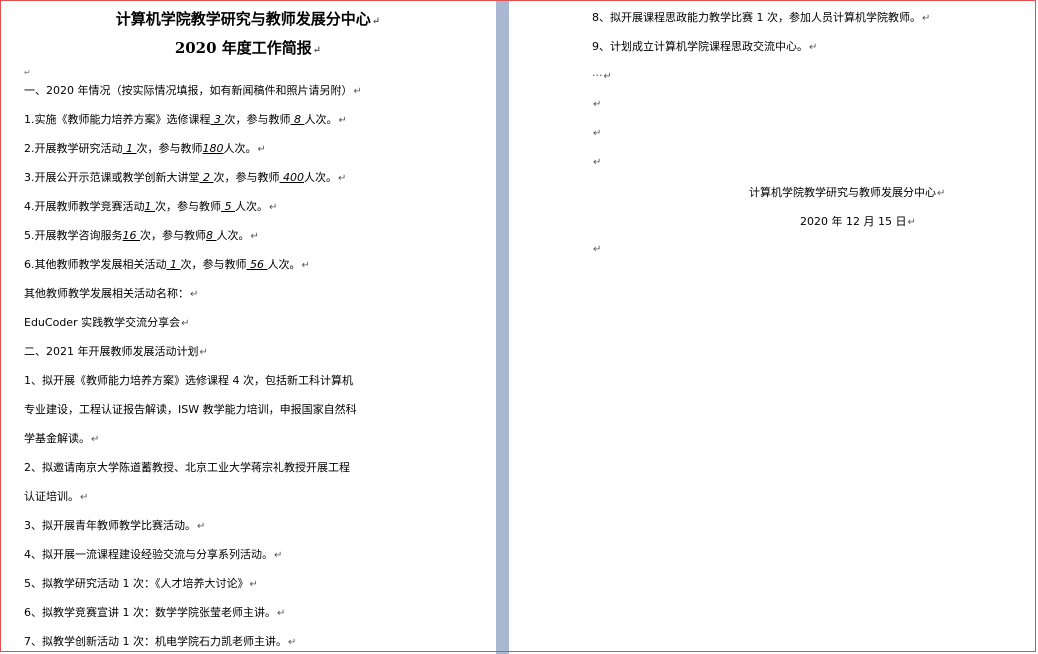 This screenshot has height=654, width=1038. I want to click on signature-org: 计算机学院教学研究与教师发展分中心↵, so click(847, 192).